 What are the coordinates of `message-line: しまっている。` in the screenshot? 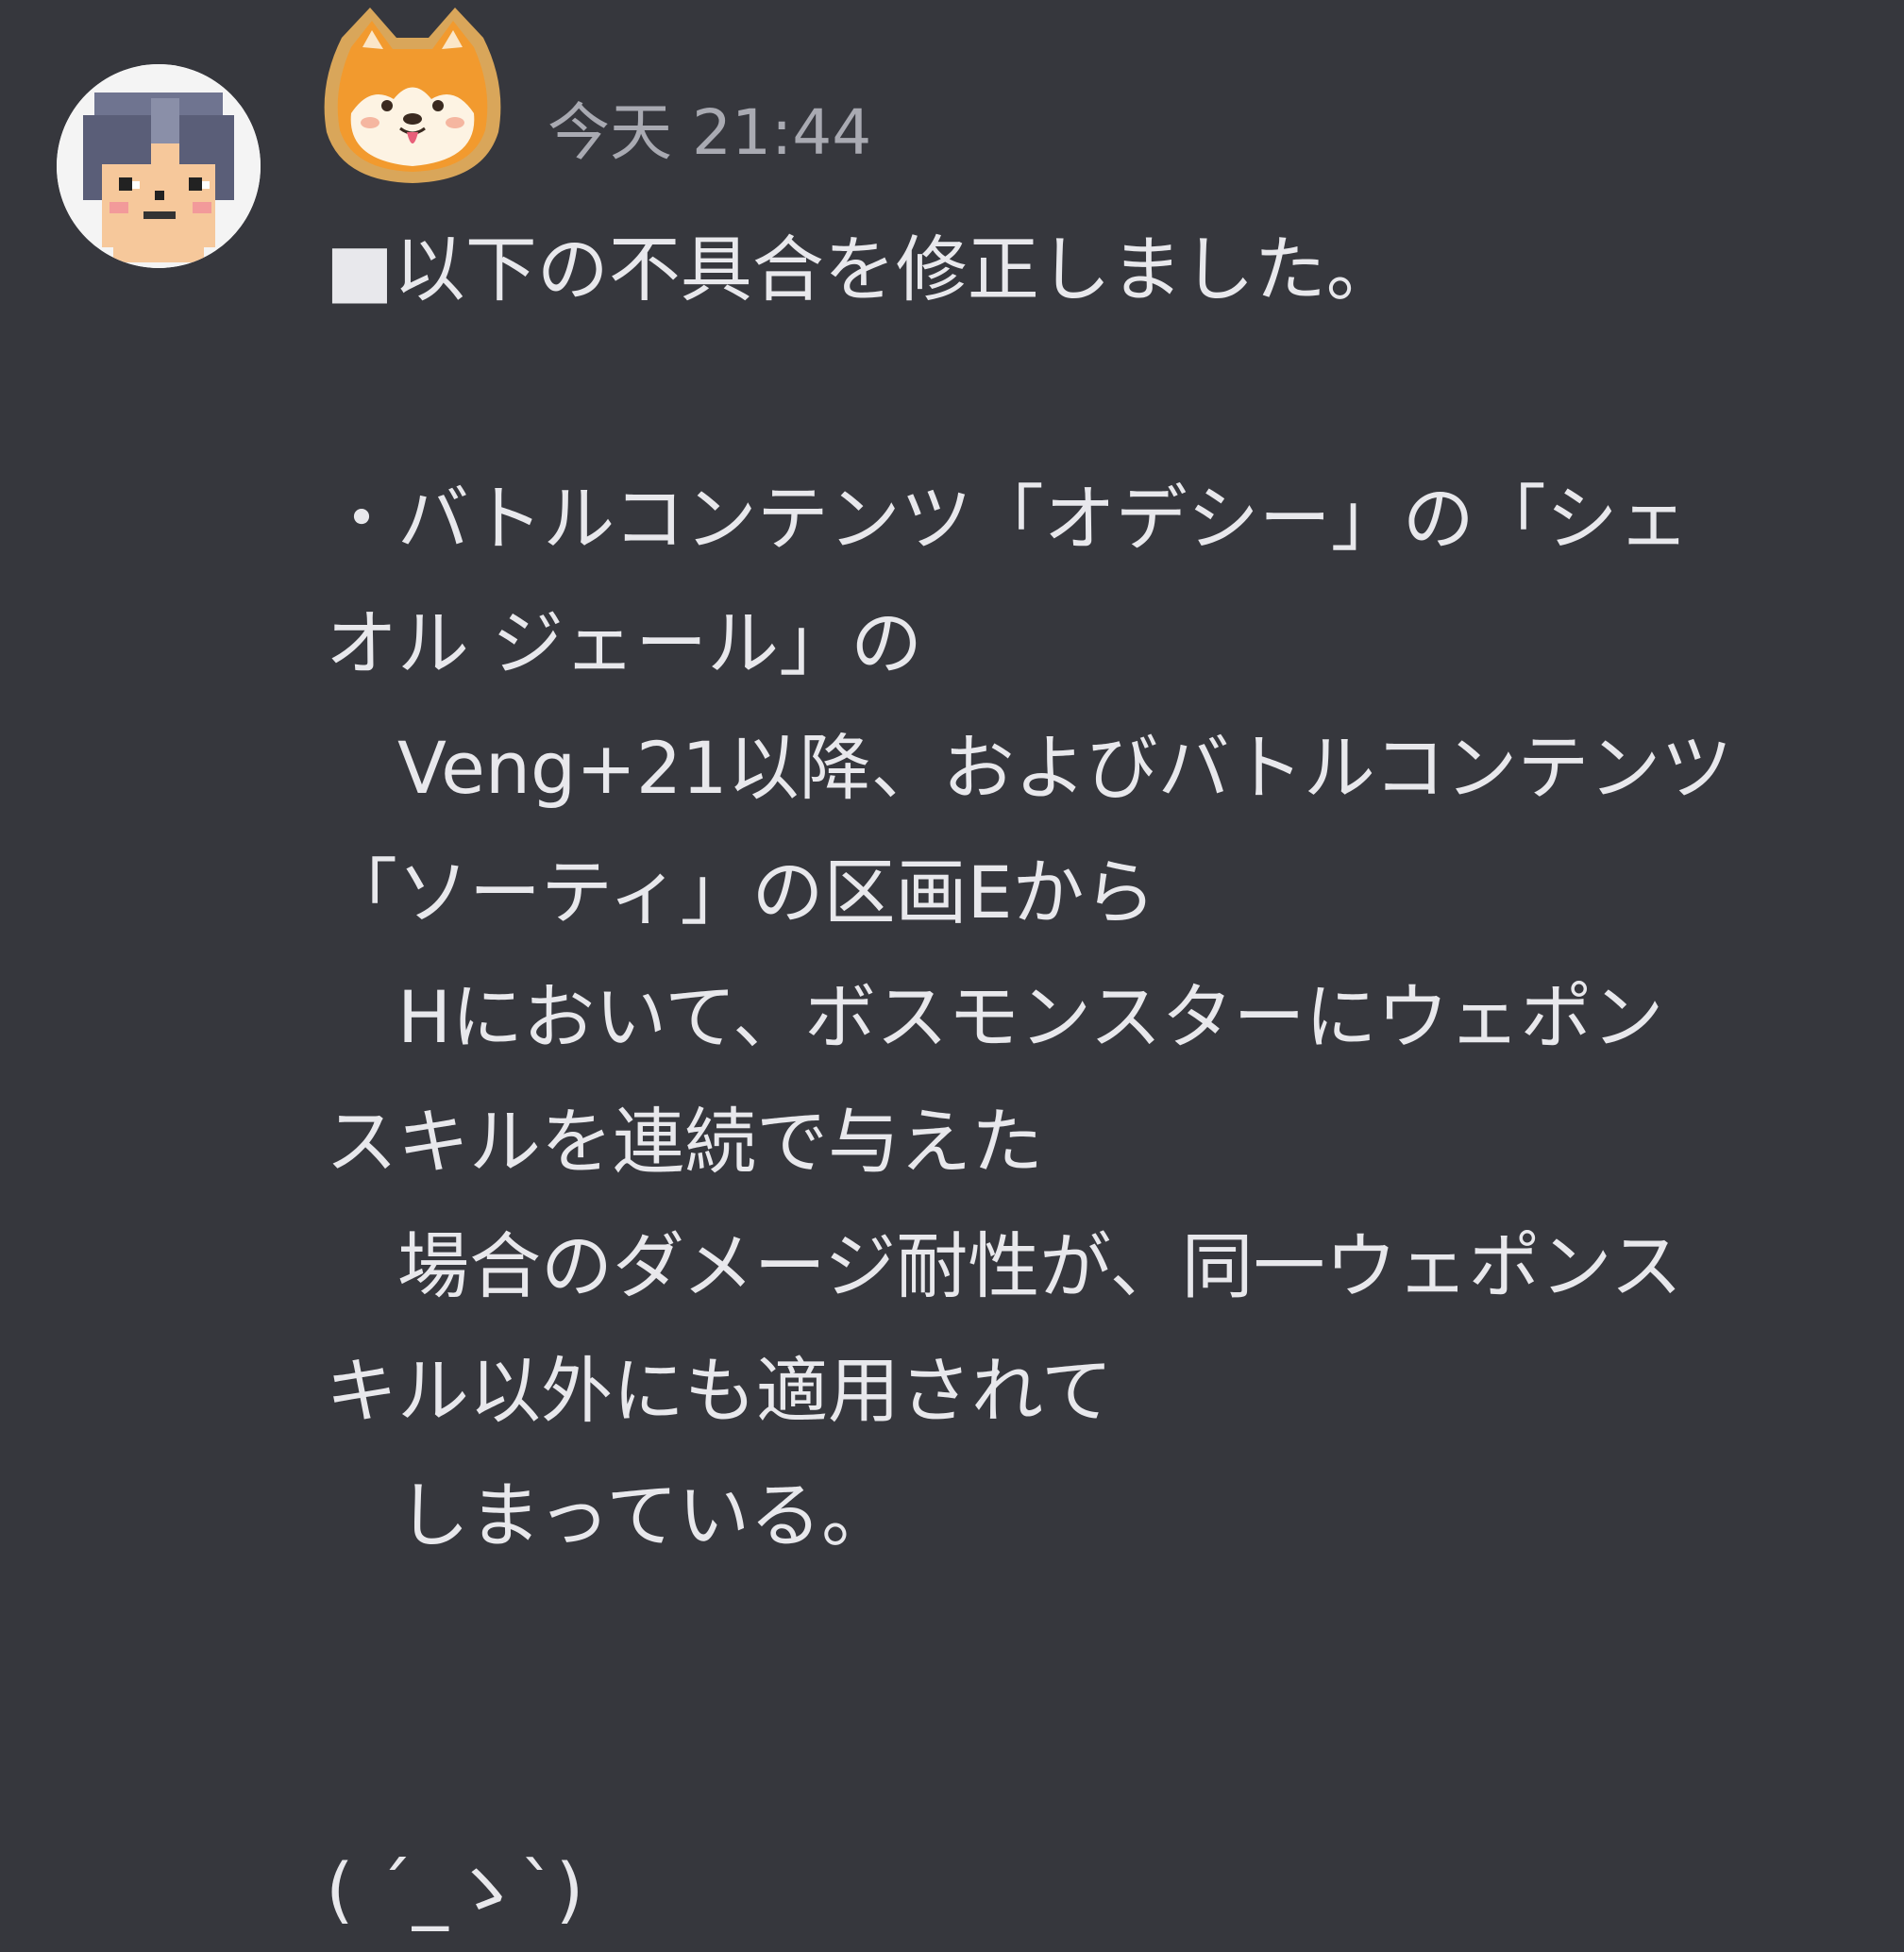 It's located at (610, 1515).